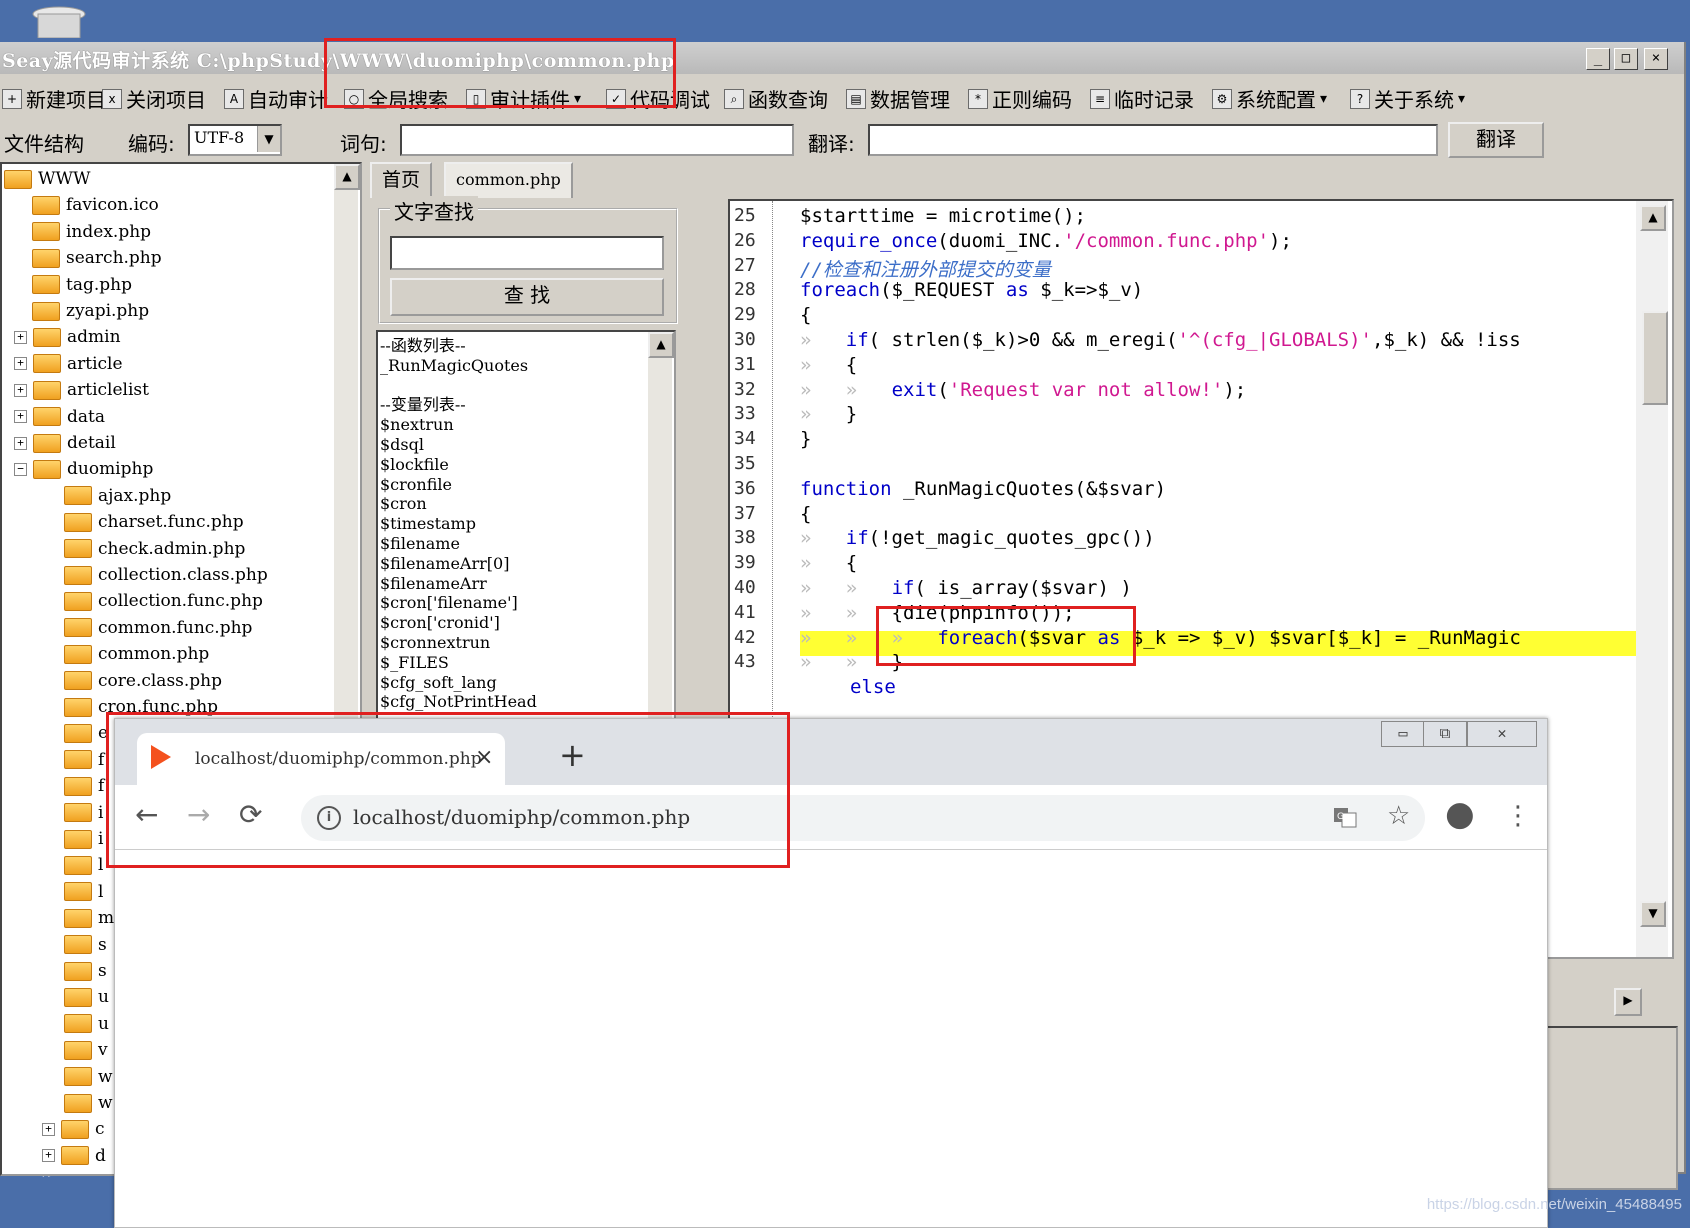 This screenshot has width=1690, height=1228. I want to click on find-button: 查 找, so click(527, 297).